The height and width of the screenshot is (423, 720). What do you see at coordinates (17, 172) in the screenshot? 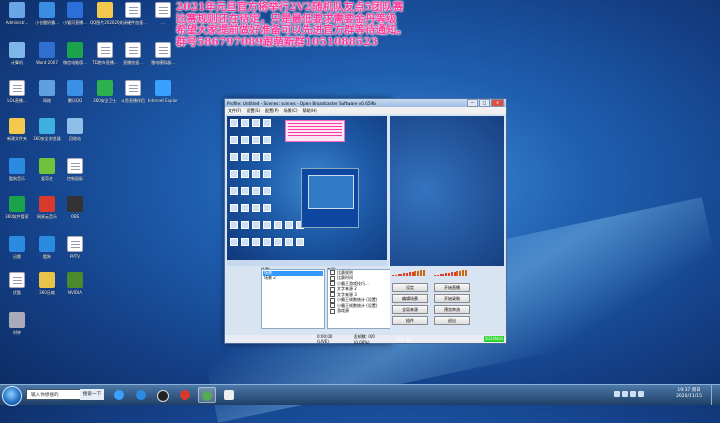
I see `desktop-icon: 酷狗音乐` at bounding box center [17, 172].